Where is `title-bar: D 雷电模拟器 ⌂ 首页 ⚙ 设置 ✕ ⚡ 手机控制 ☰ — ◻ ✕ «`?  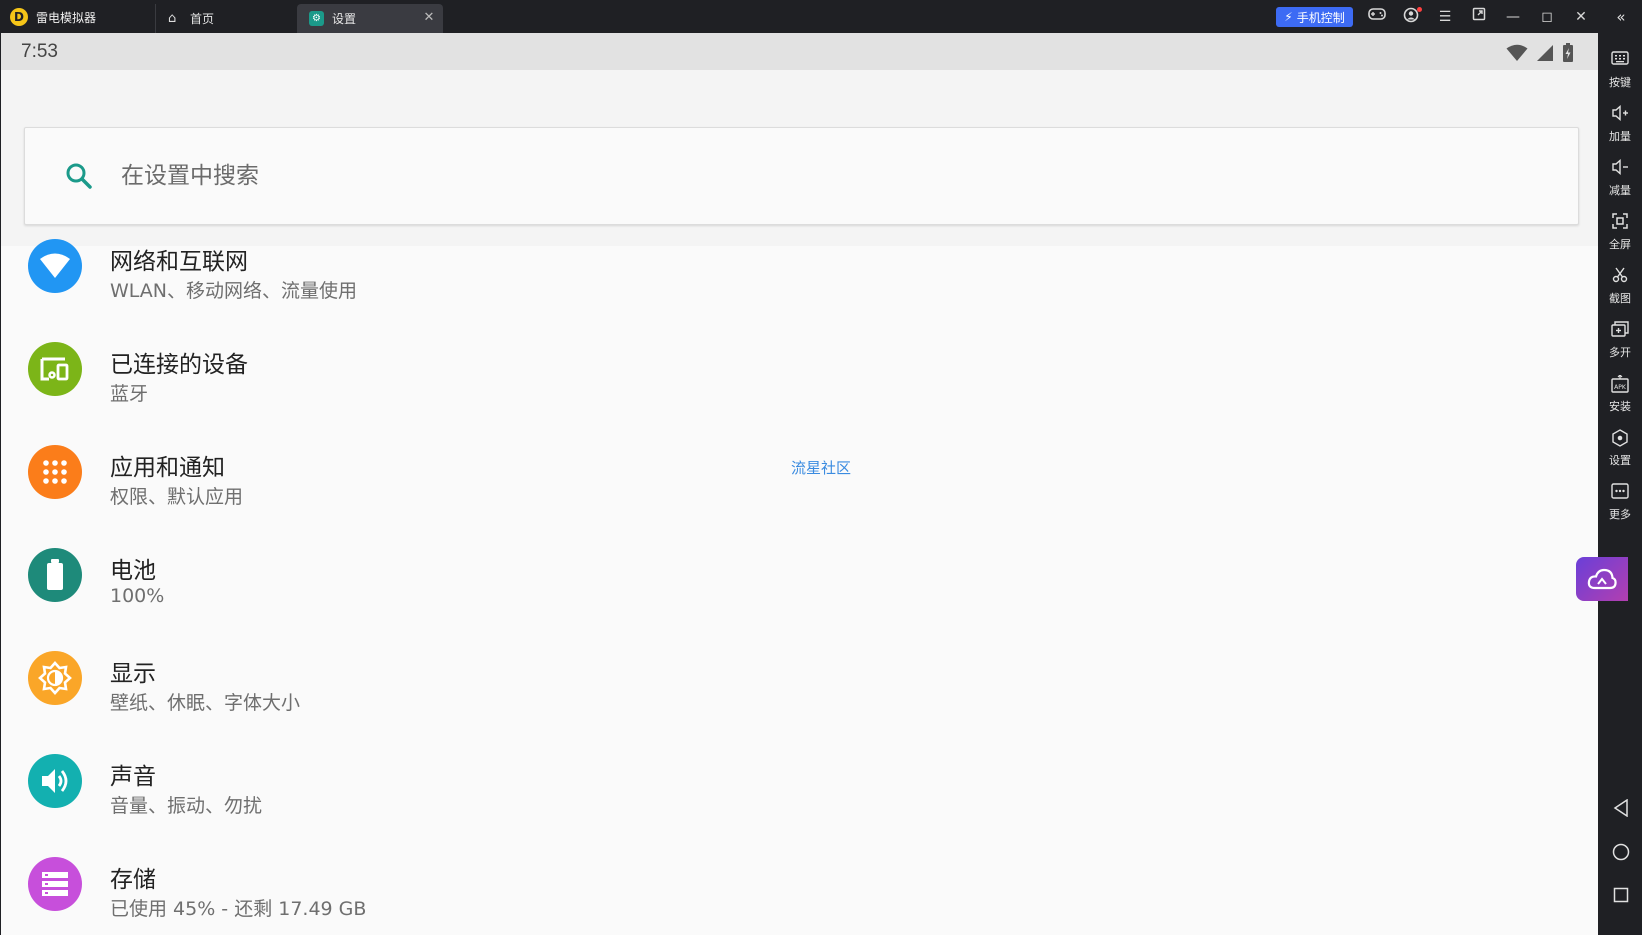 title-bar: D 雷电模拟器 ⌂ 首页 ⚙ 设置 ✕ ⚡ 手机控制 ☰ — ◻ ✕ « is located at coordinates (821, 16).